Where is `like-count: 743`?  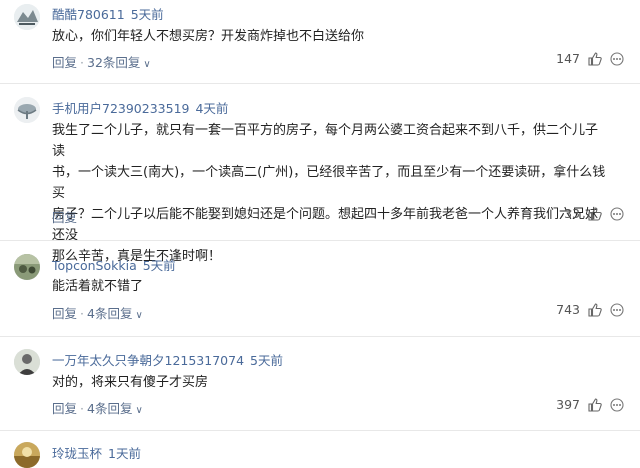
like-count: 743 is located at coordinates (568, 309).